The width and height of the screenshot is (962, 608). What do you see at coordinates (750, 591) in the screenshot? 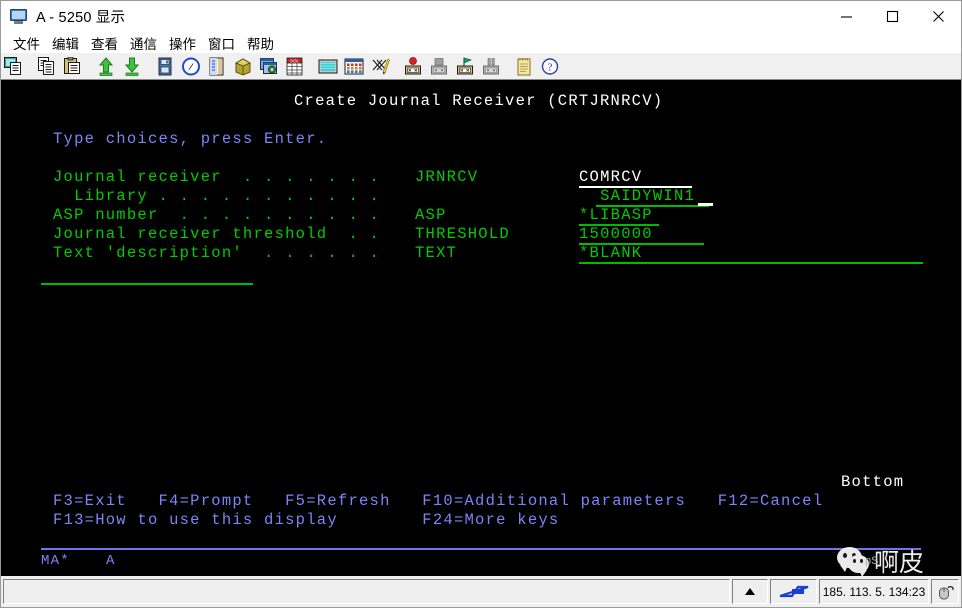
I see `scroll-up-icon` at bounding box center [750, 591].